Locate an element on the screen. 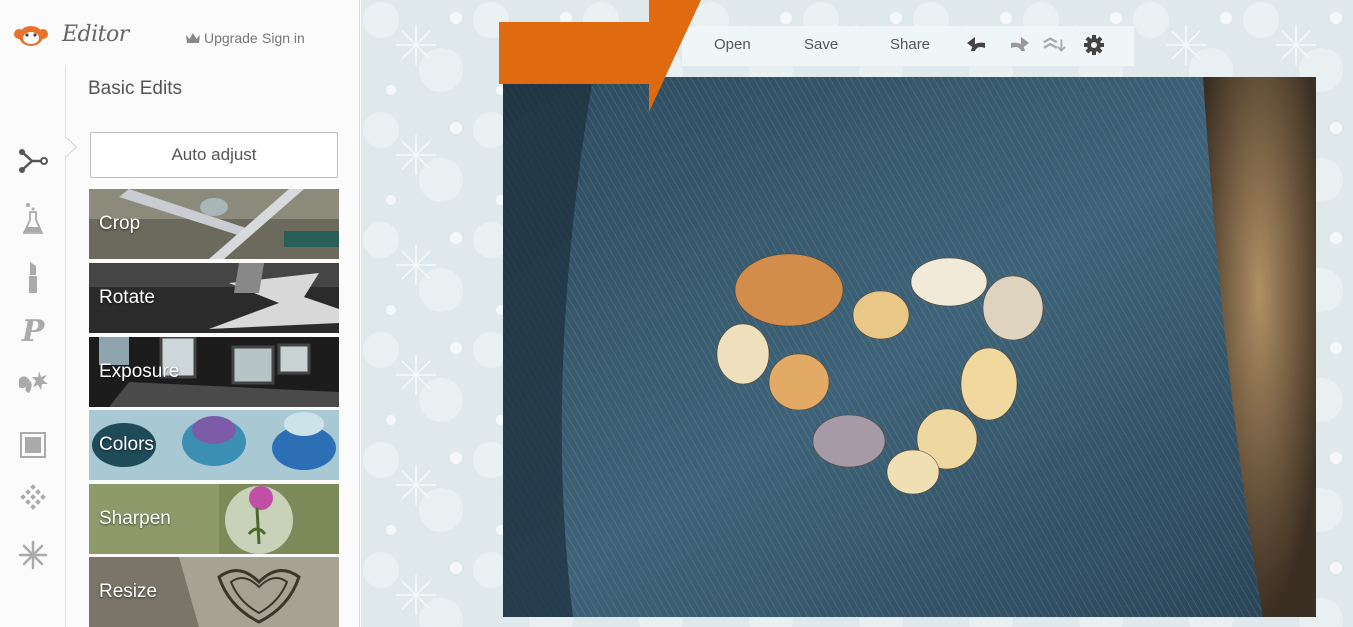 Image resolution: width=1353 pixels, height=627 pixels. undo-icon is located at coordinates (976, 44).